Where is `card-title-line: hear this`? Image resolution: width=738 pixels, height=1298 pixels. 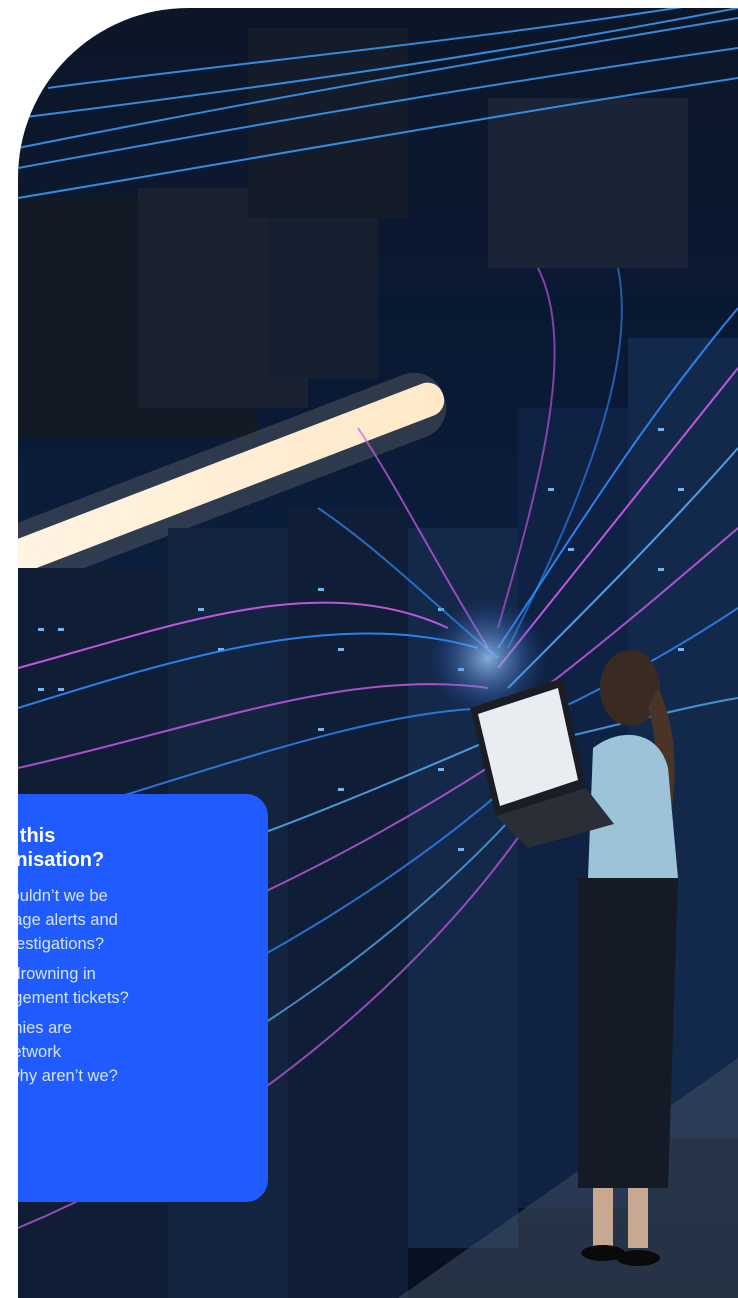
card-title-line: hear this is located at coordinates (37, 836).